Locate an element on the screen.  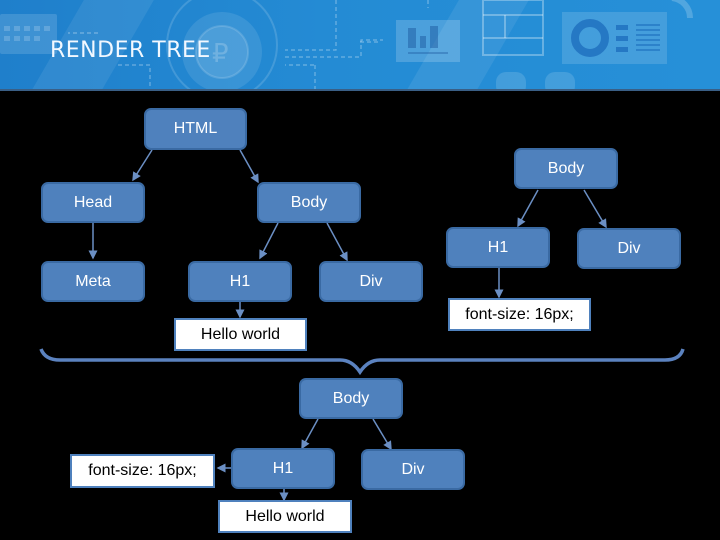
cssom-style-font-size: font-size: 16px; is located at coordinates (519, 314).